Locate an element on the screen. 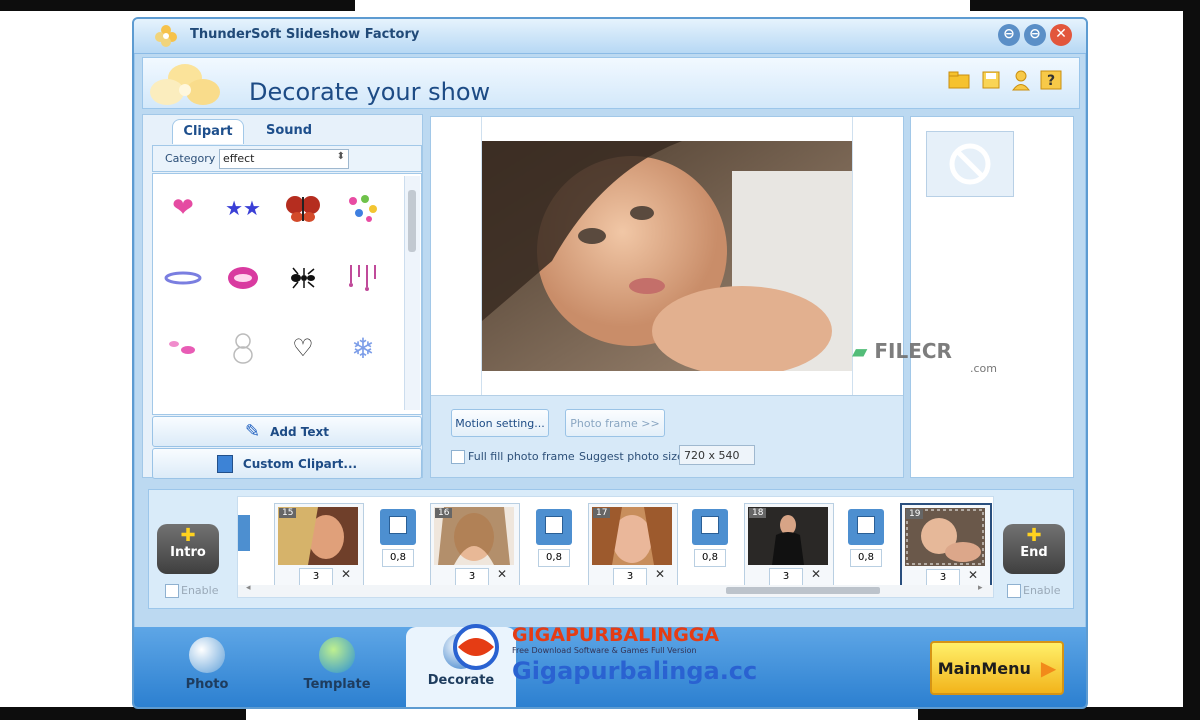 The height and width of the screenshot is (720, 1200). suggest-size-field: 720 x 540 is located at coordinates (717, 455).